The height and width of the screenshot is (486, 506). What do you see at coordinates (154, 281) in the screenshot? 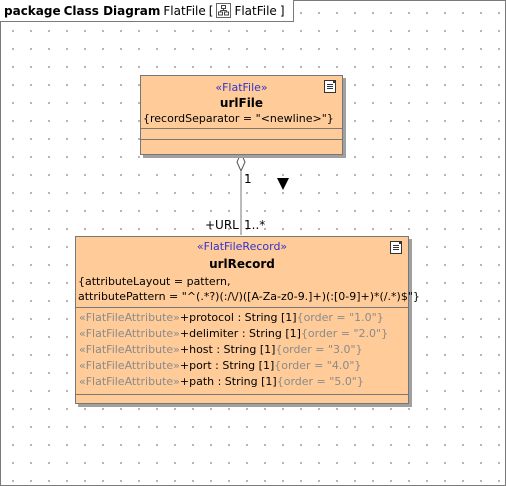
I see `class-tagged-values-line1: {attributeLayout = pattern,` at bounding box center [154, 281].